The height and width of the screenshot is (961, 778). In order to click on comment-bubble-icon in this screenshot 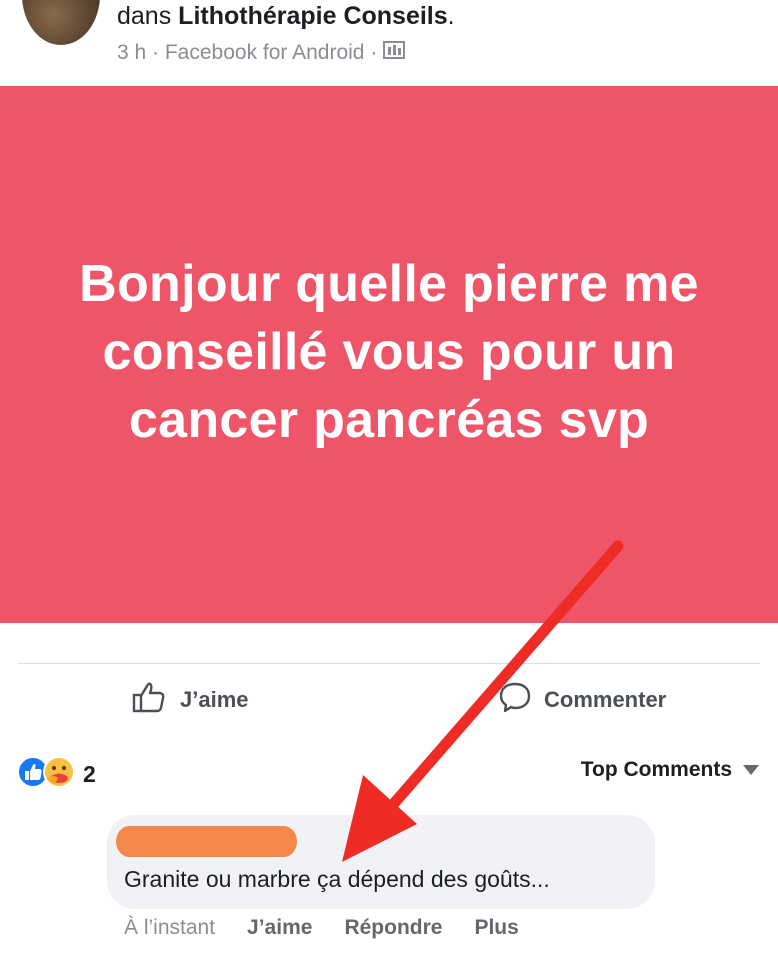, I will do `click(515, 700)`.